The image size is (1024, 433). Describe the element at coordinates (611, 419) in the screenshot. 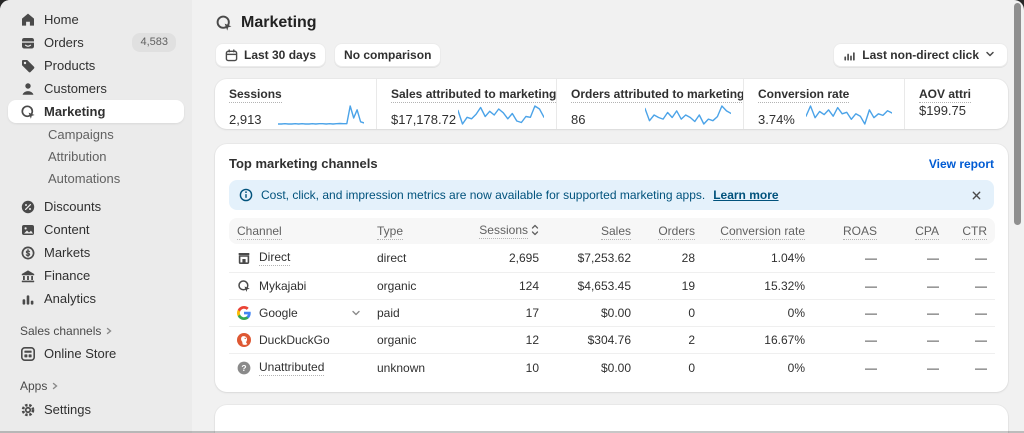

I see `next-section-card` at that location.